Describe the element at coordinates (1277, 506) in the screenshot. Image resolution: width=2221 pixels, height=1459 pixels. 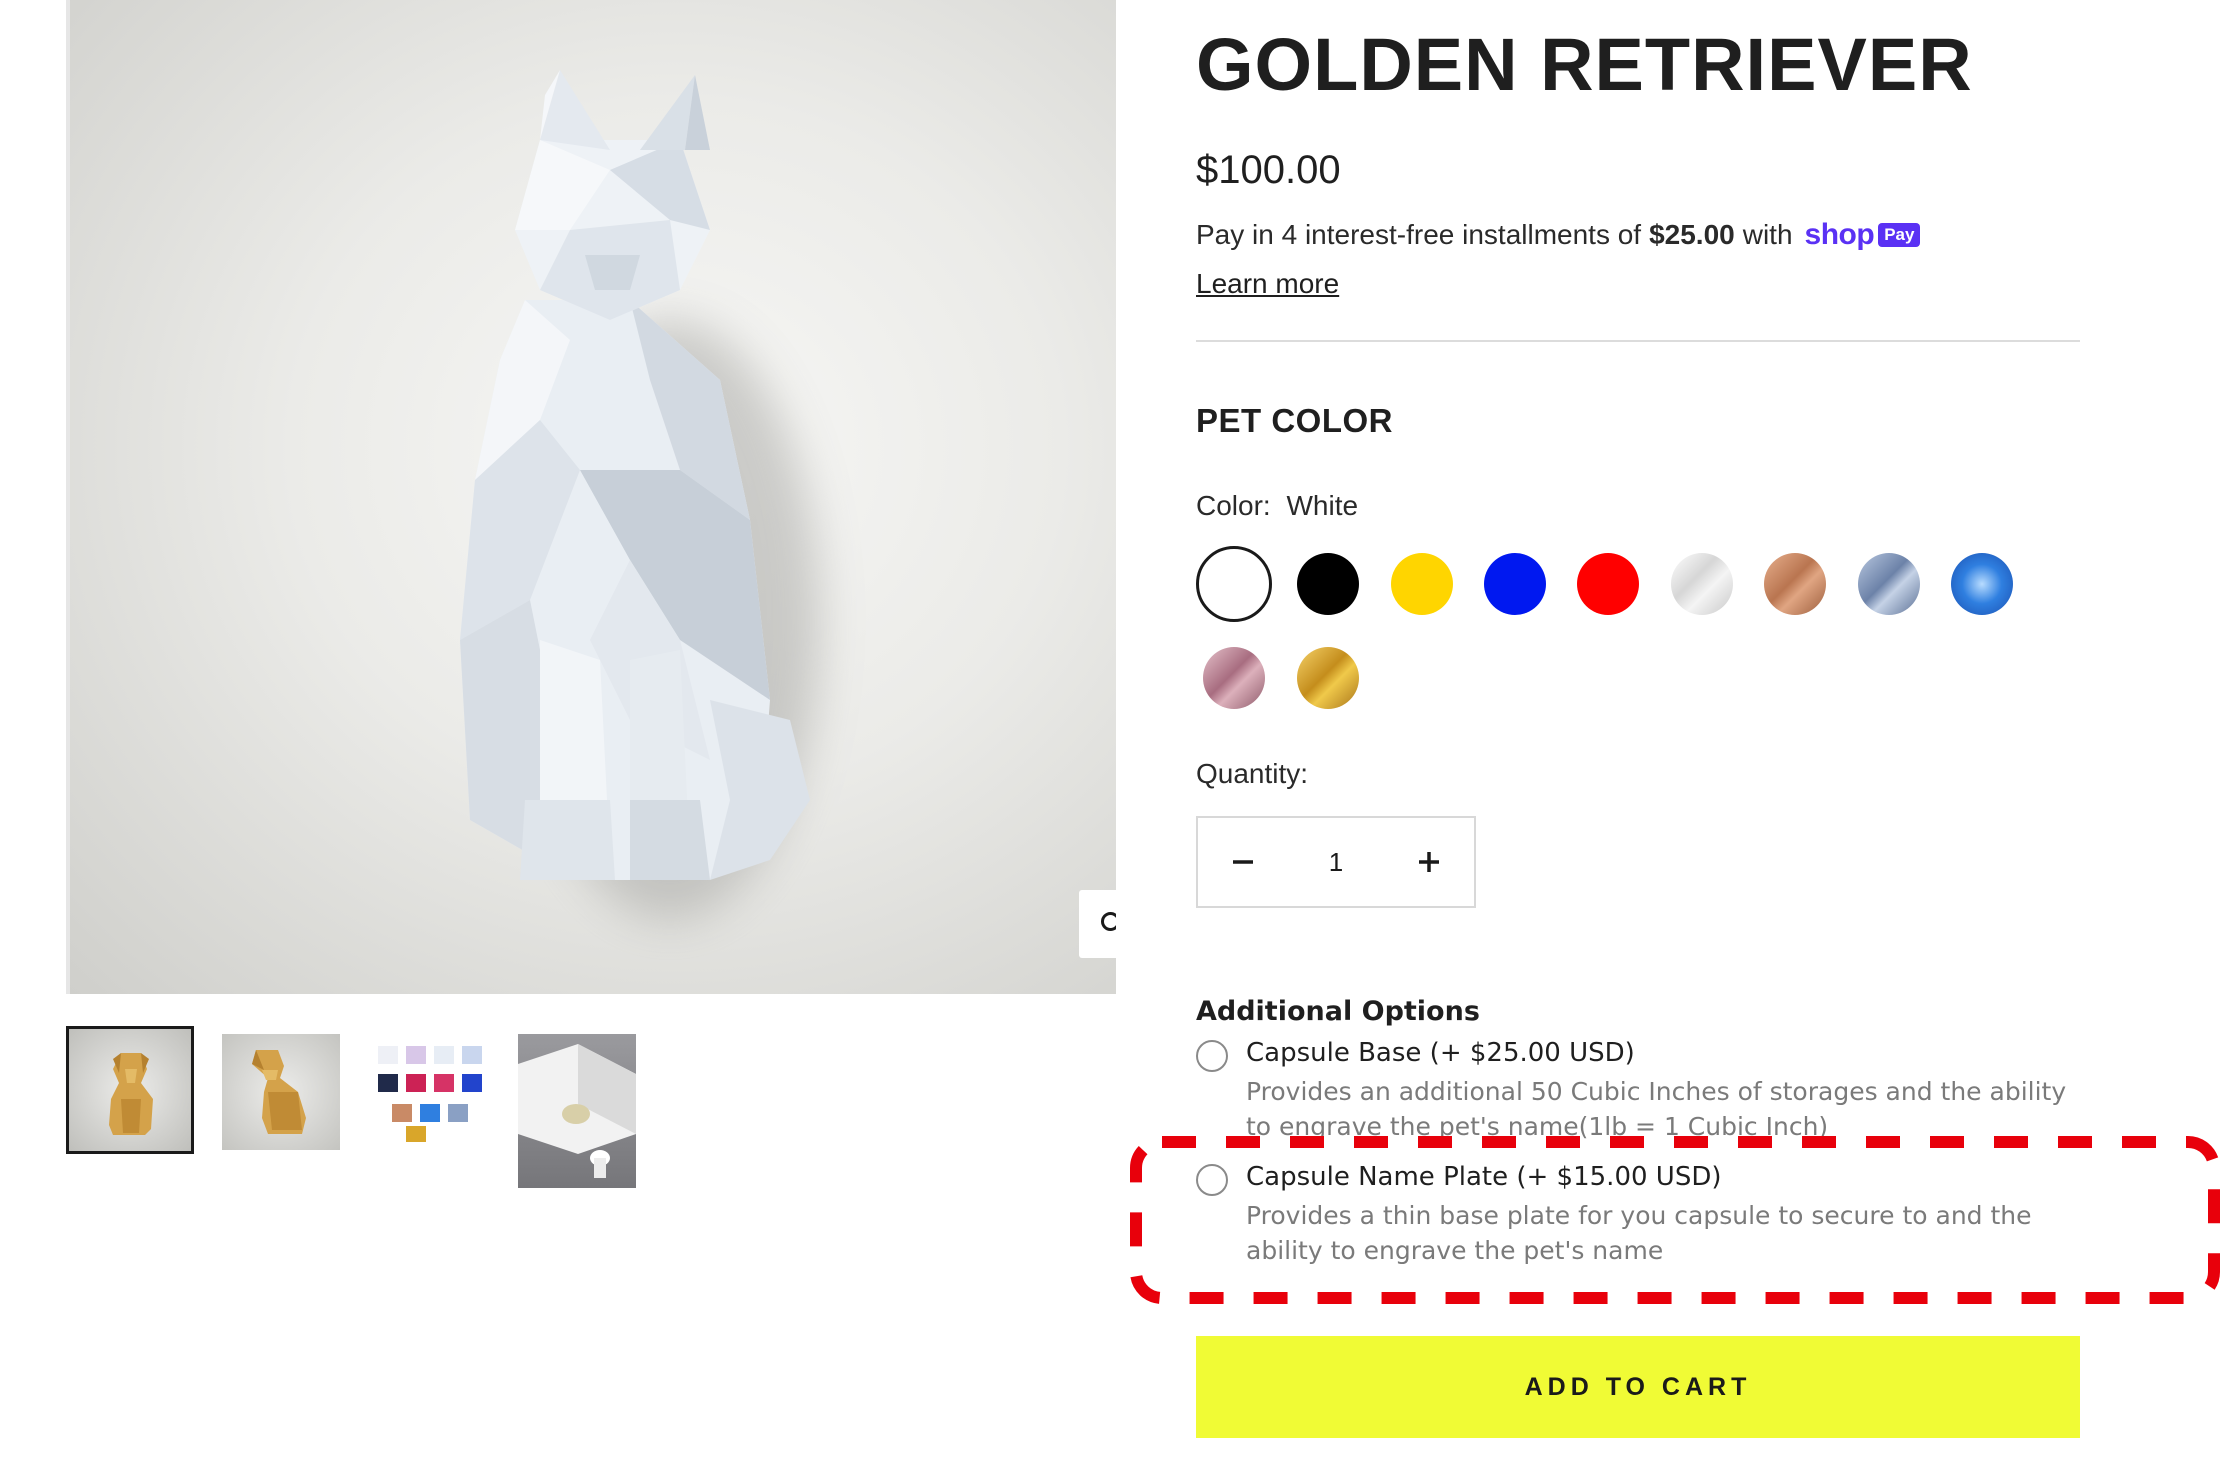
I see `color-label: Color: White` at that location.